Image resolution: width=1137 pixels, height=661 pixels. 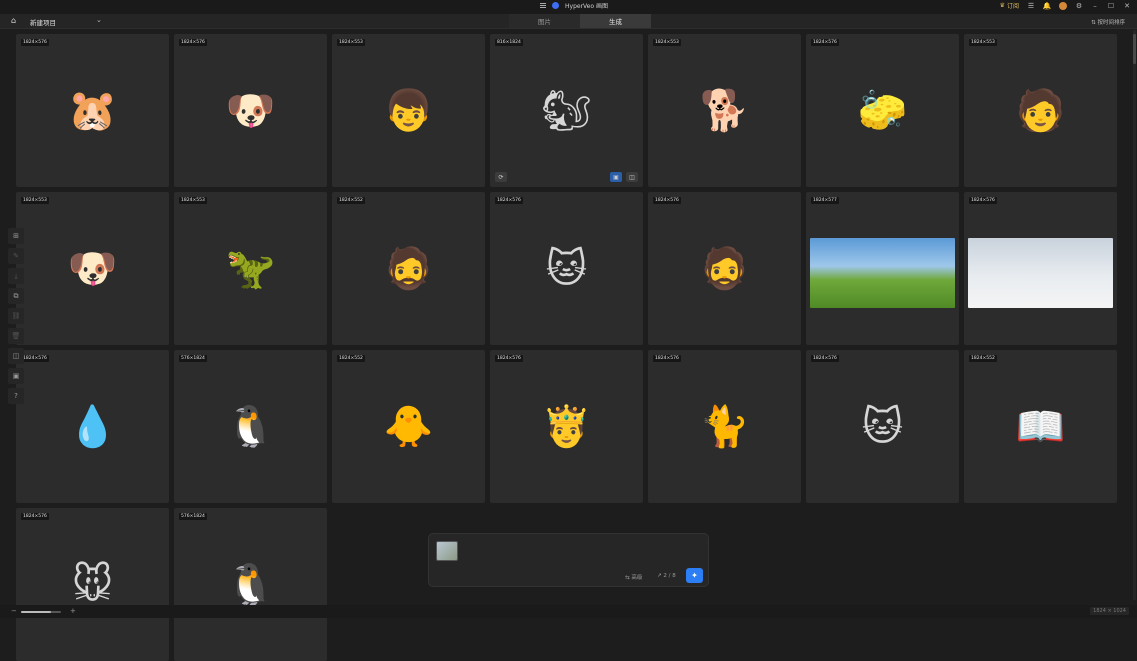 I want to click on home-icon: ⌂, so click(x=15, y=21).